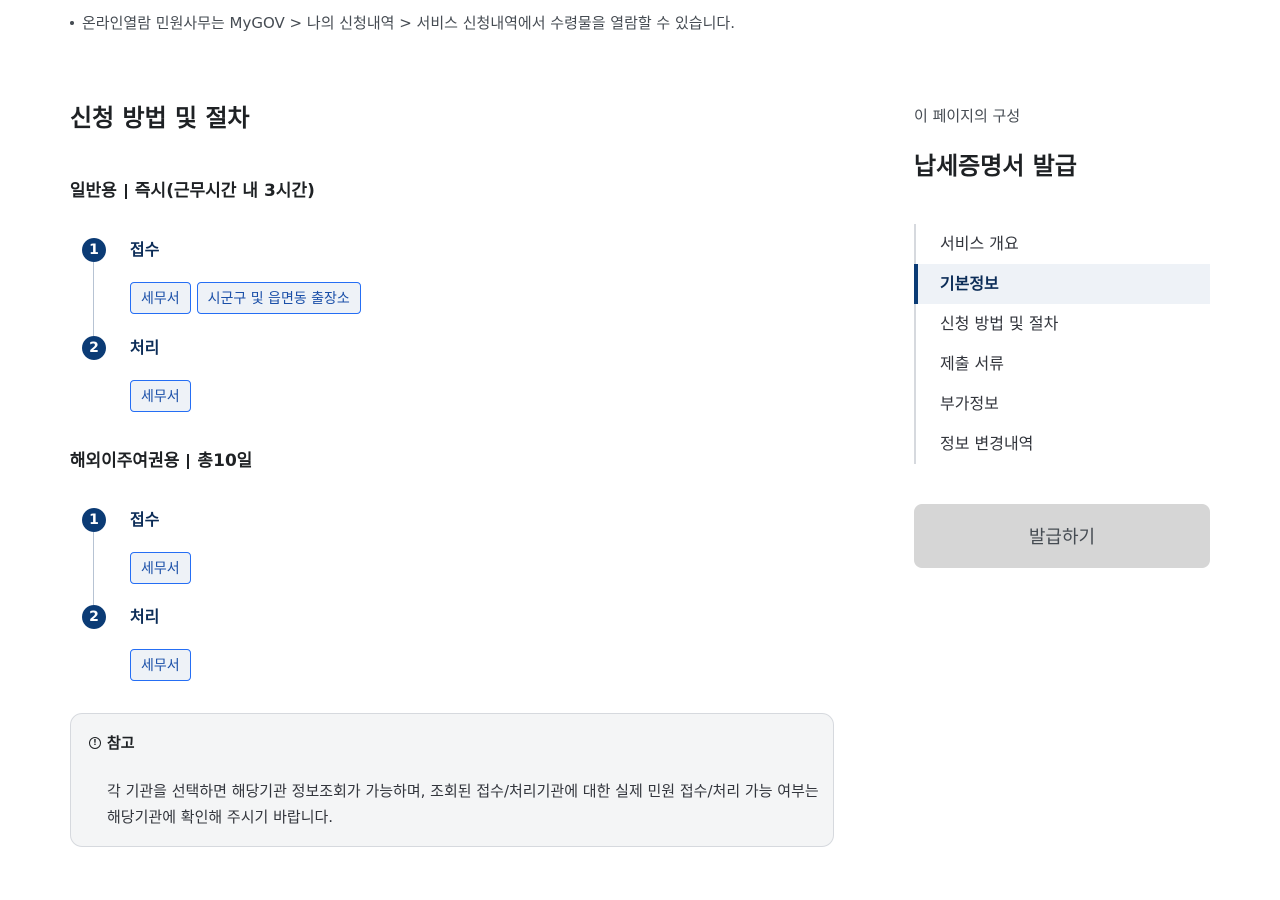  What do you see at coordinates (1063, 324) in the screenshot?
I see `toc-item-application-procedure: 신청 방법 및 절차` at bounding box center [1063, 324].